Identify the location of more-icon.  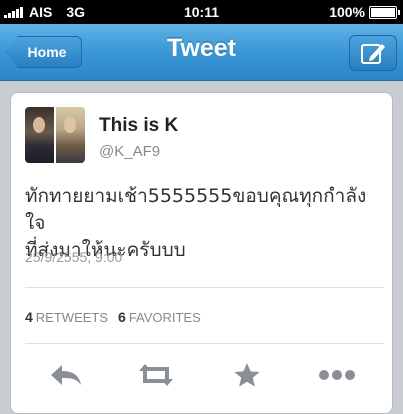
(336, 375).